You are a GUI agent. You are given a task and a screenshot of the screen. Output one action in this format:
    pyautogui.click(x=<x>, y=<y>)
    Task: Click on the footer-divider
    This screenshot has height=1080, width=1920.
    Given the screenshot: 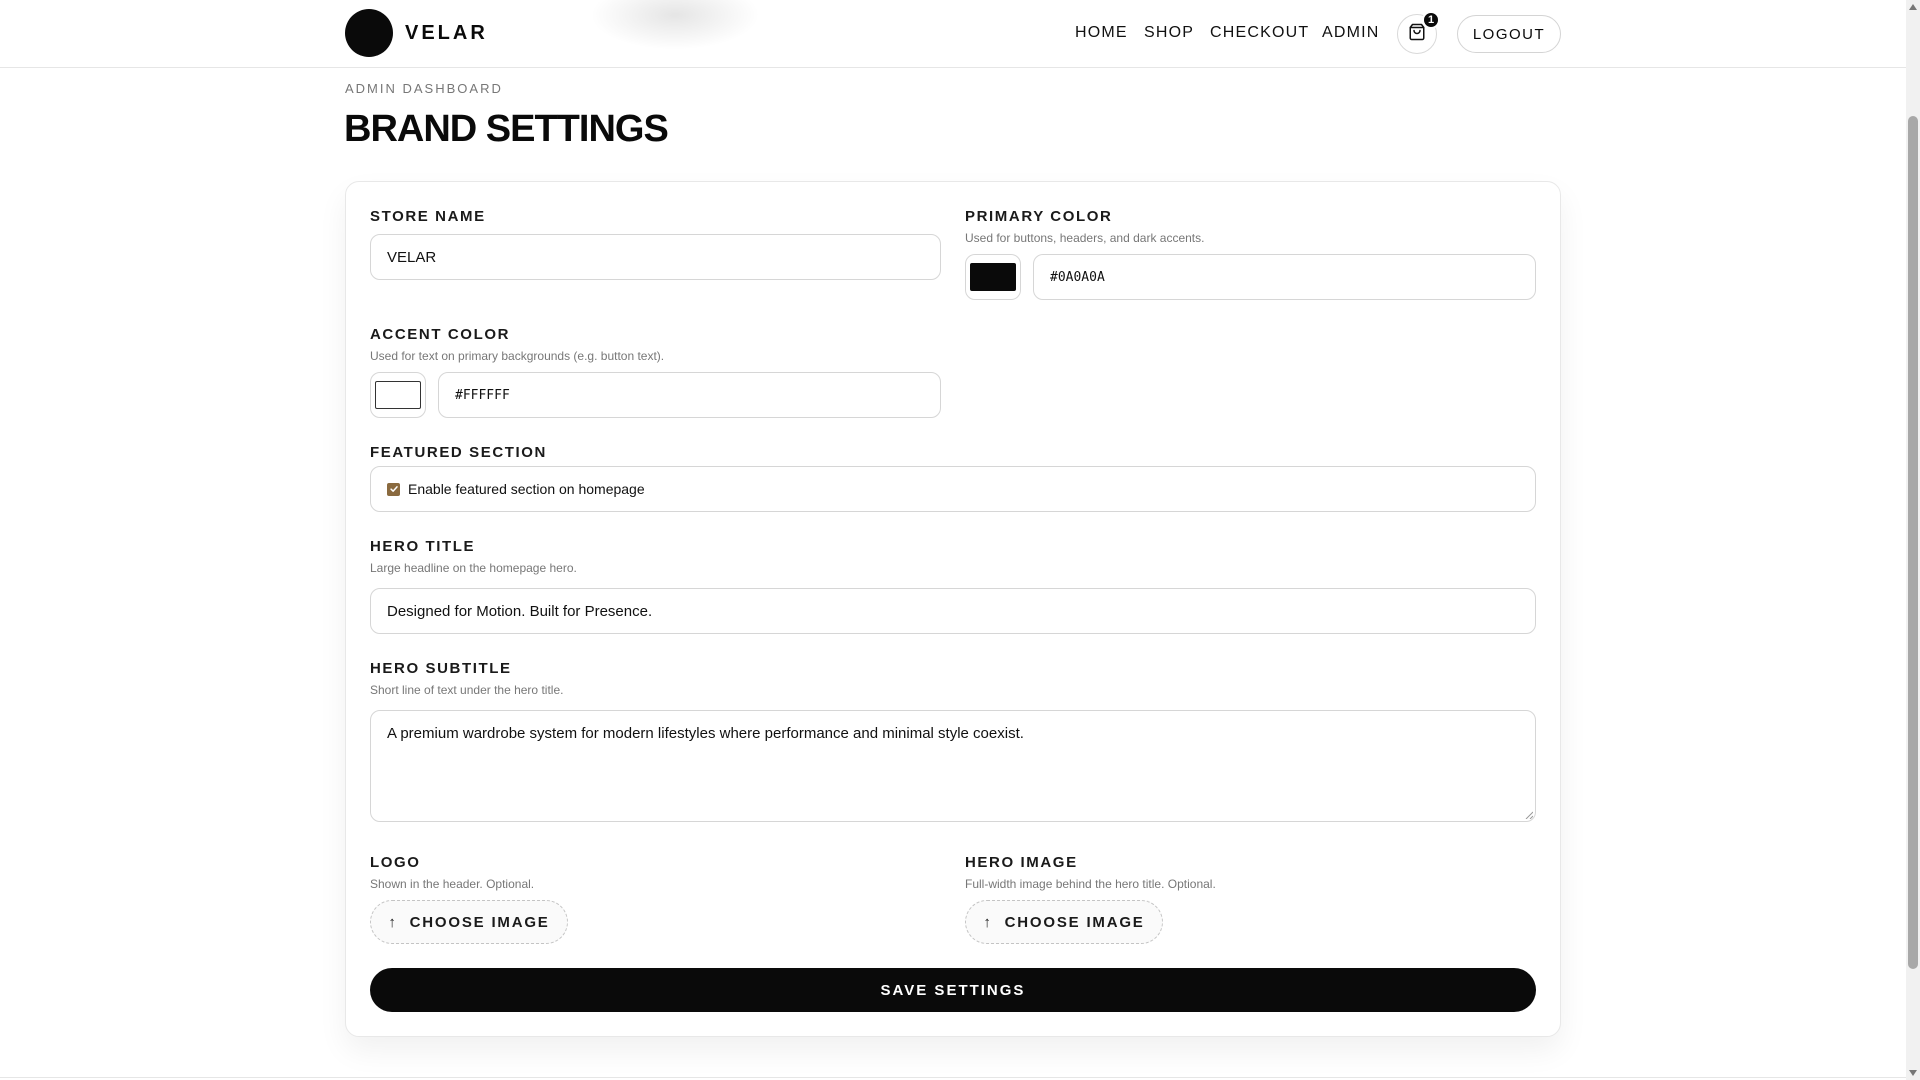 What is the action you would take?
    pyautogui.click(x=953, y=1077)
    